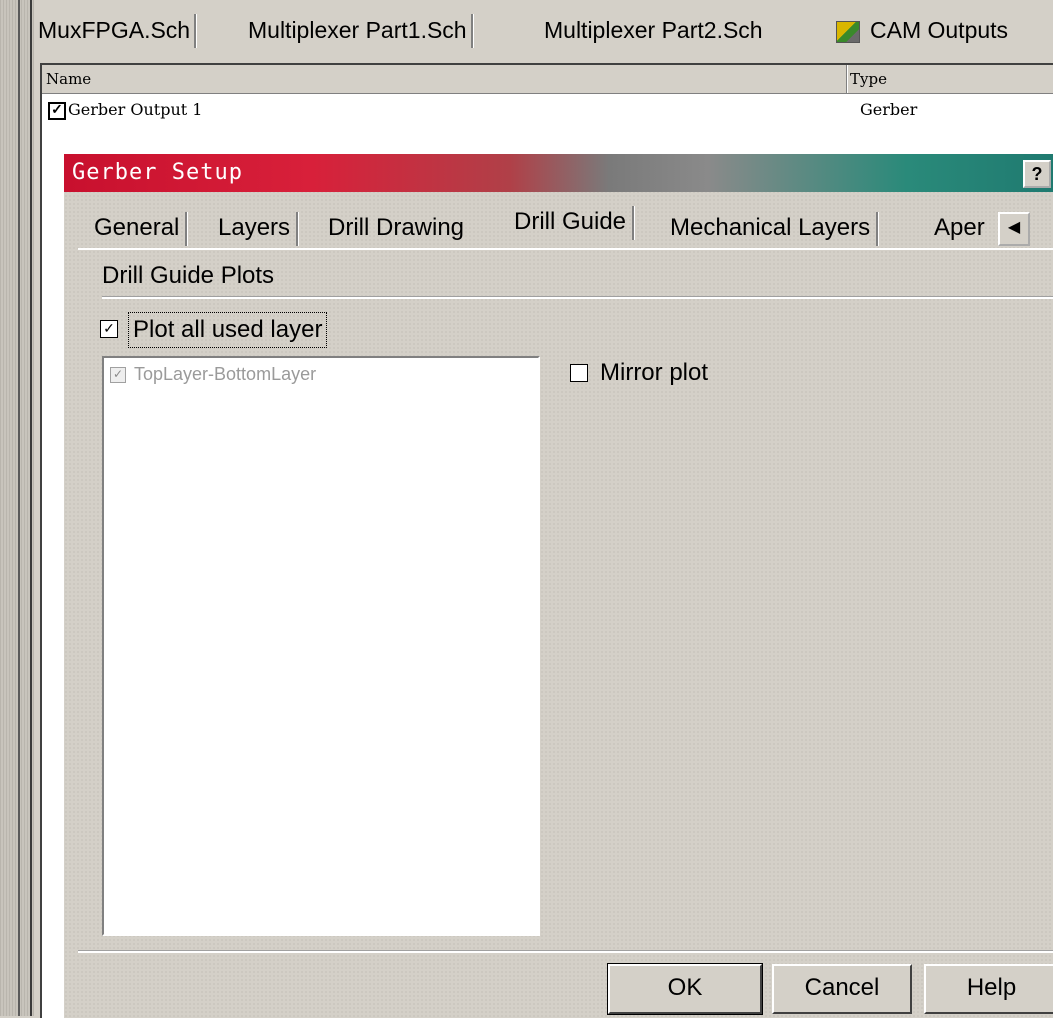 This screenshot has height=1018, width=1053. Describe the element at coordinates (848, 31) in the screenshot. I see `cam-outputs-icon` at that location.